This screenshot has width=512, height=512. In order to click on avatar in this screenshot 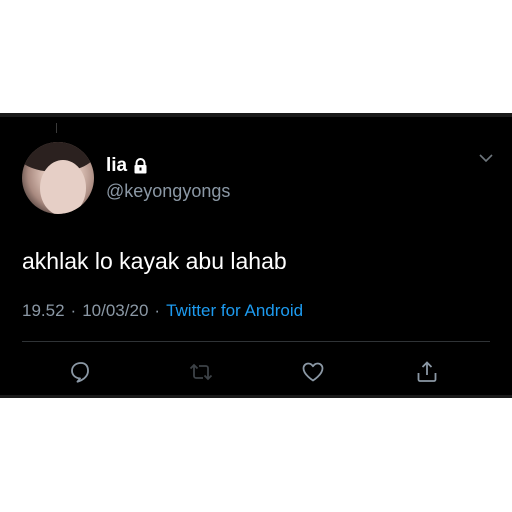, I will do `click(58, 178)`.